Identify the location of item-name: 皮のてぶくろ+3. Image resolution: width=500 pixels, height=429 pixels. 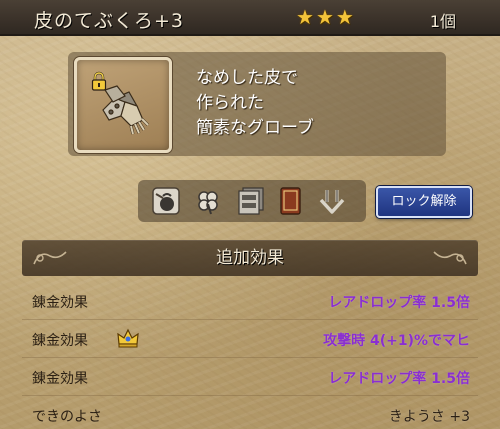
(109, 21).